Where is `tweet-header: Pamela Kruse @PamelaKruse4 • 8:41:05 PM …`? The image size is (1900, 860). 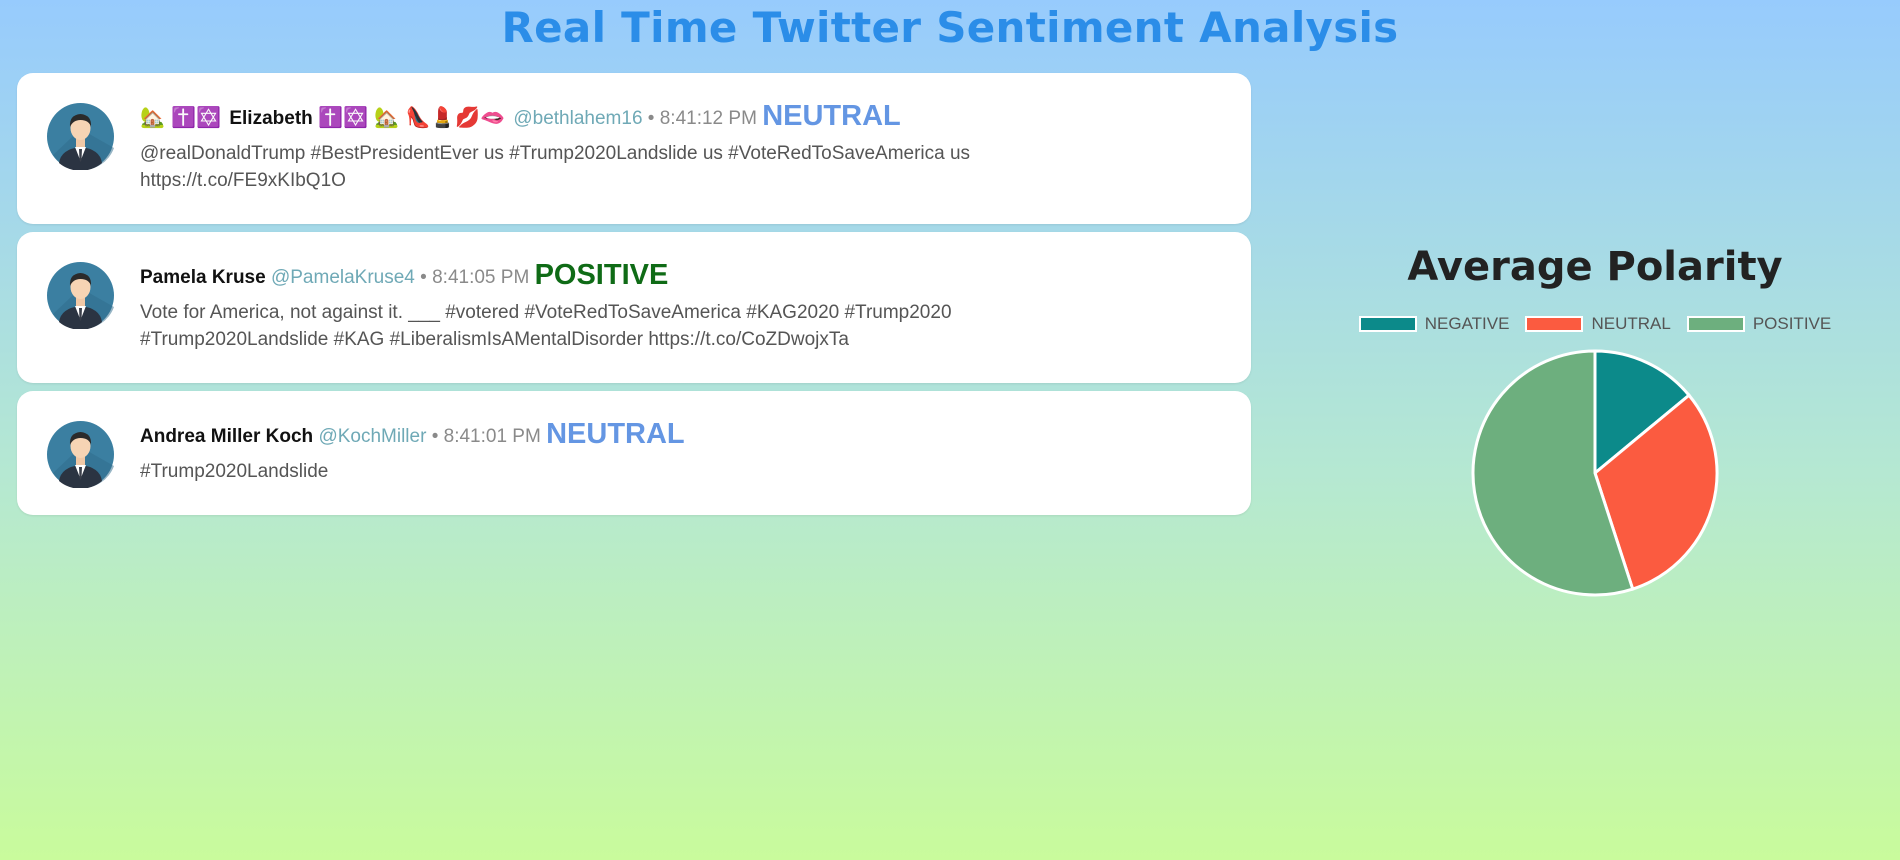 tweet-header: Pamela Kruse @PamelaKruse4 • 8:41:05 PM … is located at coordinates (683, 275).